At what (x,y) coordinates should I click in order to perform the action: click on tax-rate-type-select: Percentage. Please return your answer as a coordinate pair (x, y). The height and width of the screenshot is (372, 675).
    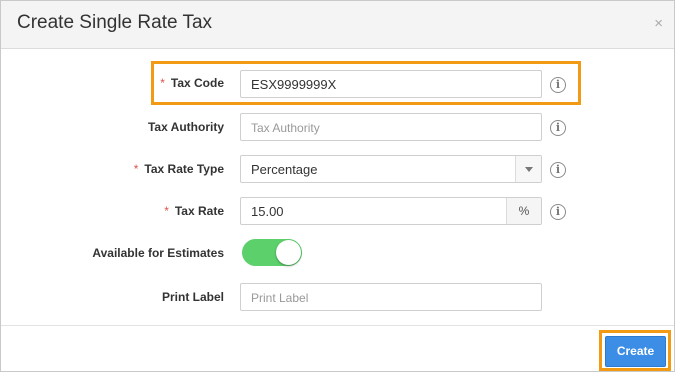
    Looking at the image, I should click on (391, 169).